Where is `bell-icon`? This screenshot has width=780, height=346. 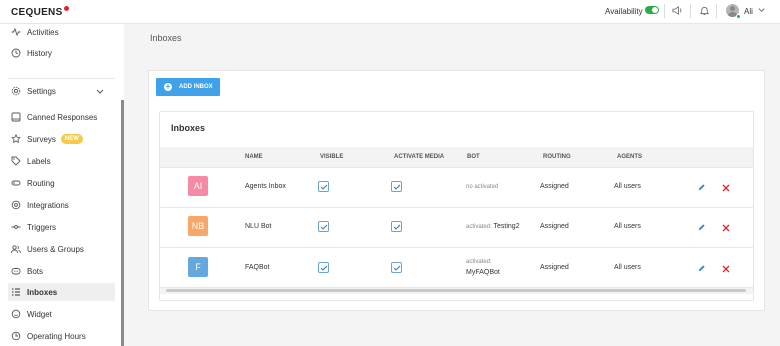 bell-icon is located at coordinates (704, 10).